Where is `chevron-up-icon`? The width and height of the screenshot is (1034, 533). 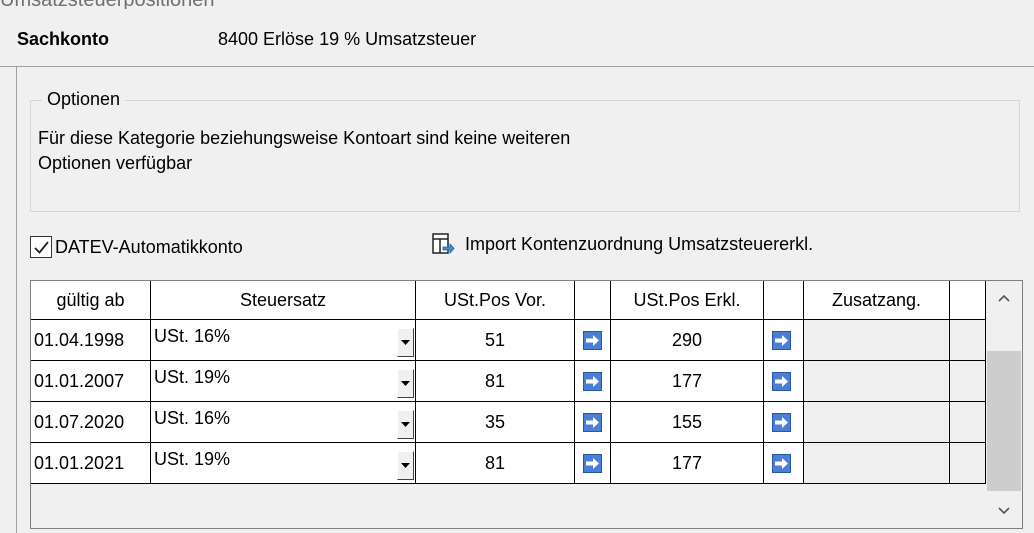 chevron-up-icon is located at coordinates (1004, 298).